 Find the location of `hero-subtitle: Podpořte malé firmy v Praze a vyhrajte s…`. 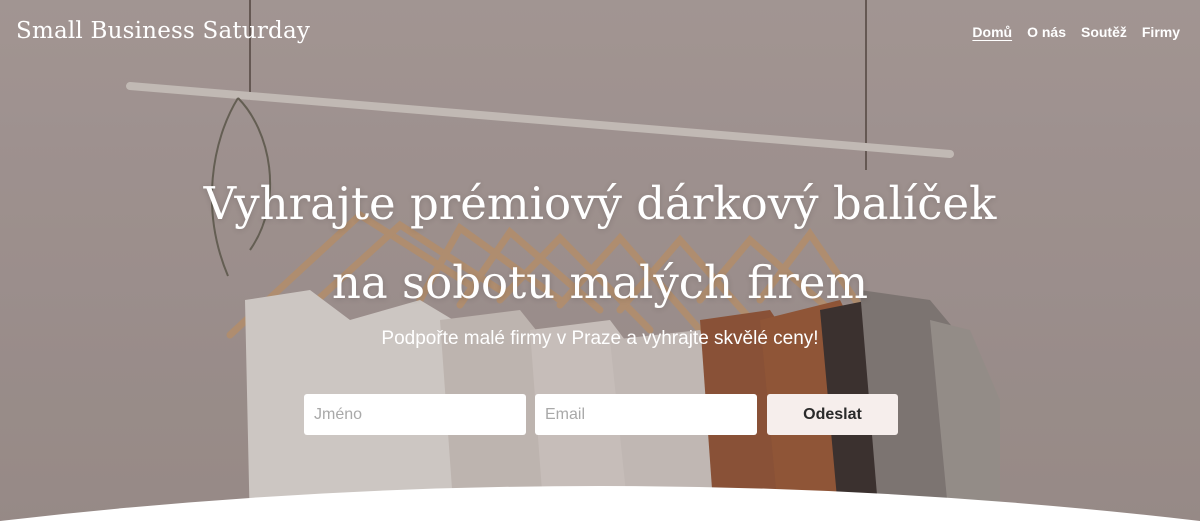

hero-subtitle: Podpořte malé firmy v Praze a vyhrajte s… is located at coordinates (600, 338).